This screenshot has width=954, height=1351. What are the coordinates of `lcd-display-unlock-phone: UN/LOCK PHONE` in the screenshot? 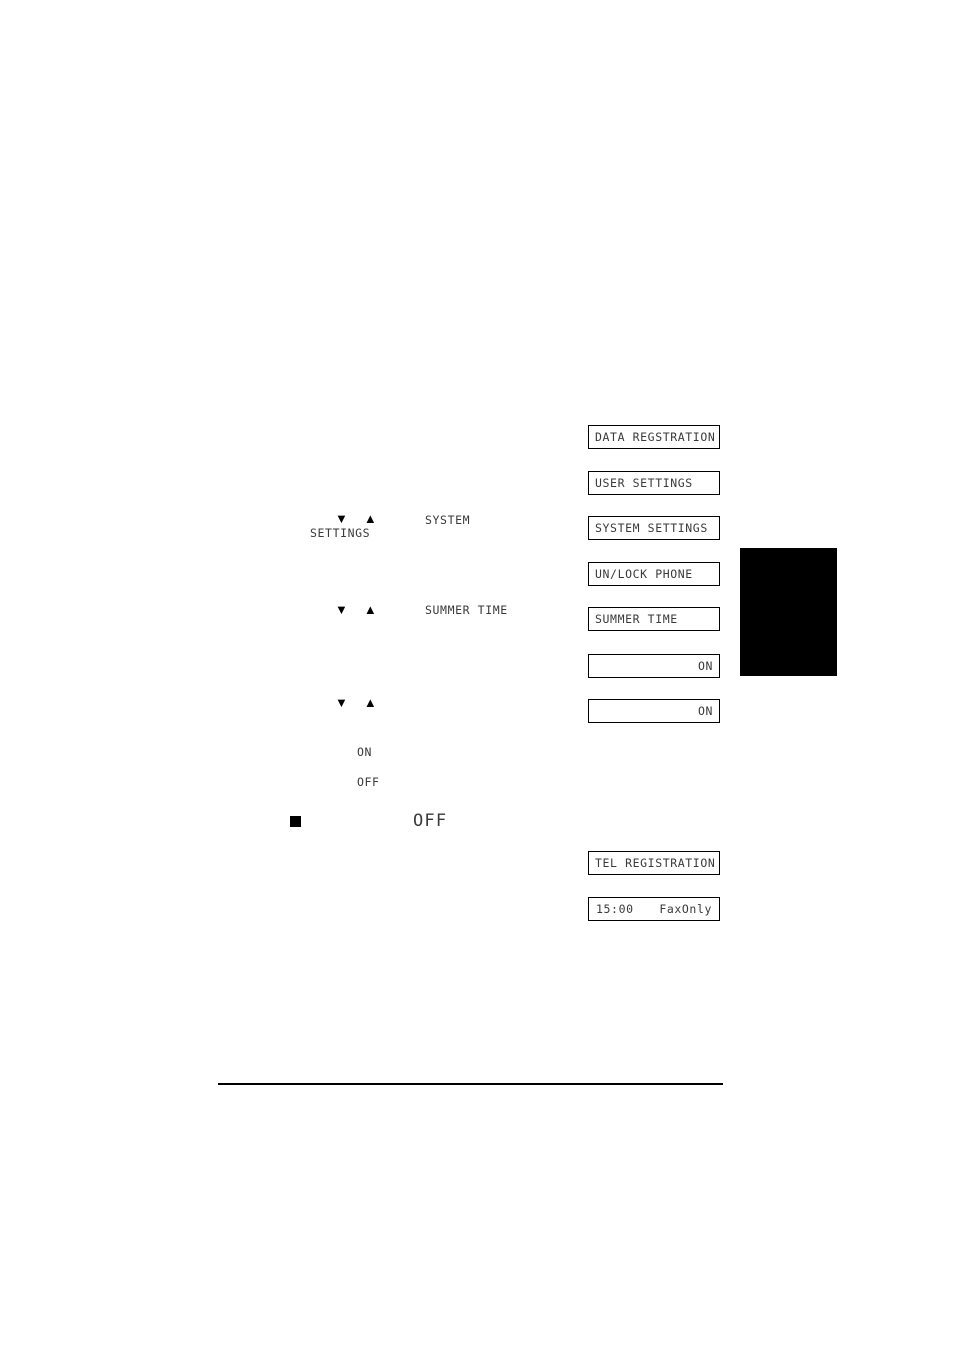 It's located at (654, 574).